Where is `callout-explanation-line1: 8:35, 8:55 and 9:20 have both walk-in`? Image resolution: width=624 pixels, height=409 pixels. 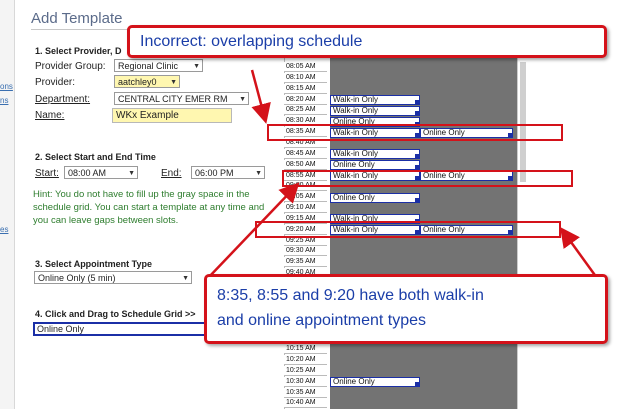 callout-explanation-line1: 8:35, 8:55 and 9:20 have both walk-in is located at coordinates (350, 295).